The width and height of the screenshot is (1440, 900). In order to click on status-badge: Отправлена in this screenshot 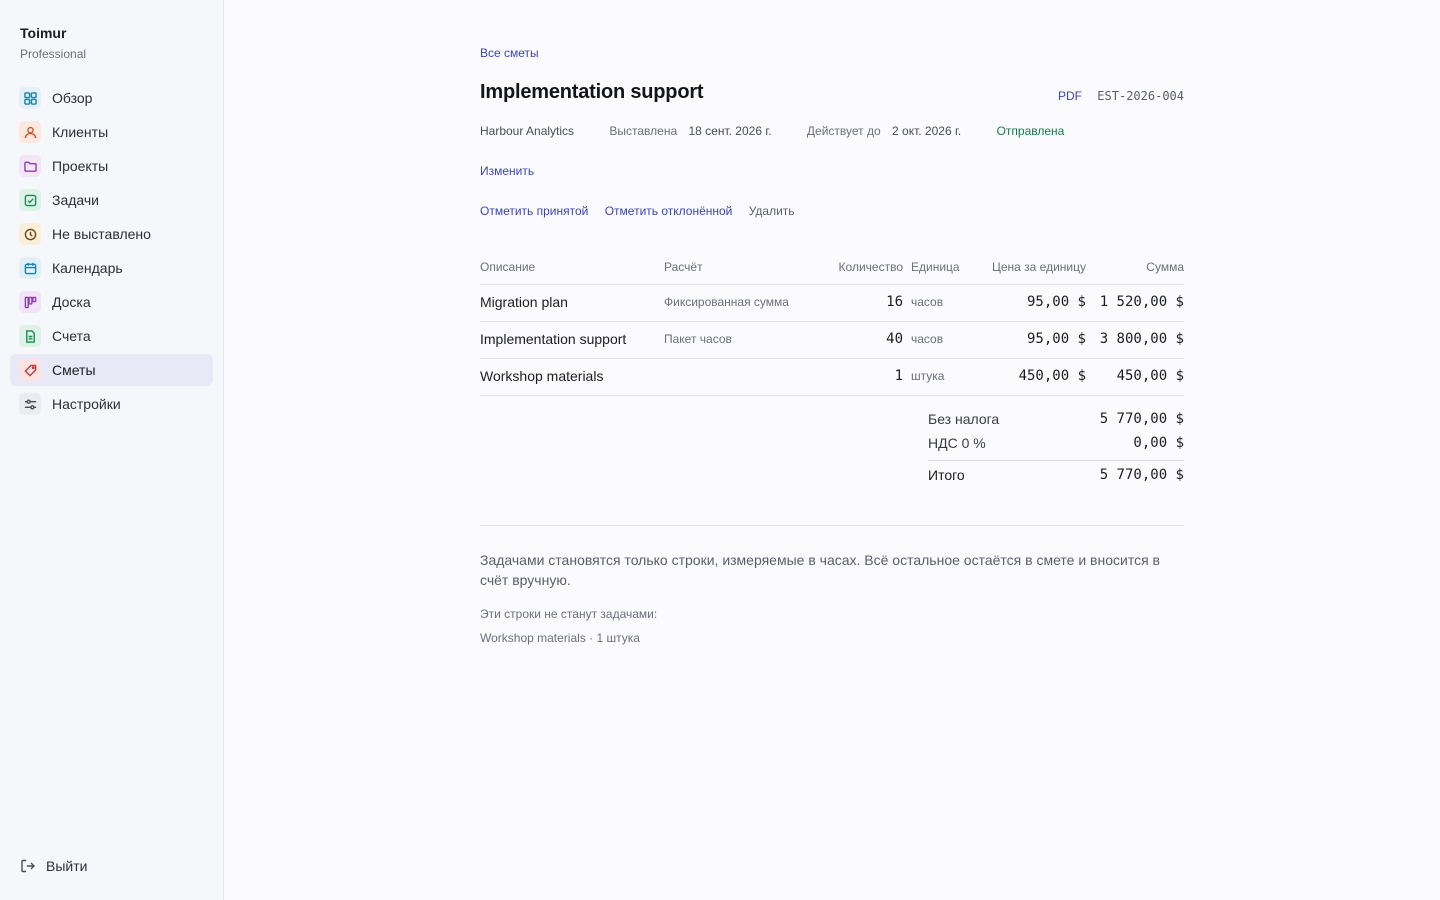, I will do `click(1030, 131)`.